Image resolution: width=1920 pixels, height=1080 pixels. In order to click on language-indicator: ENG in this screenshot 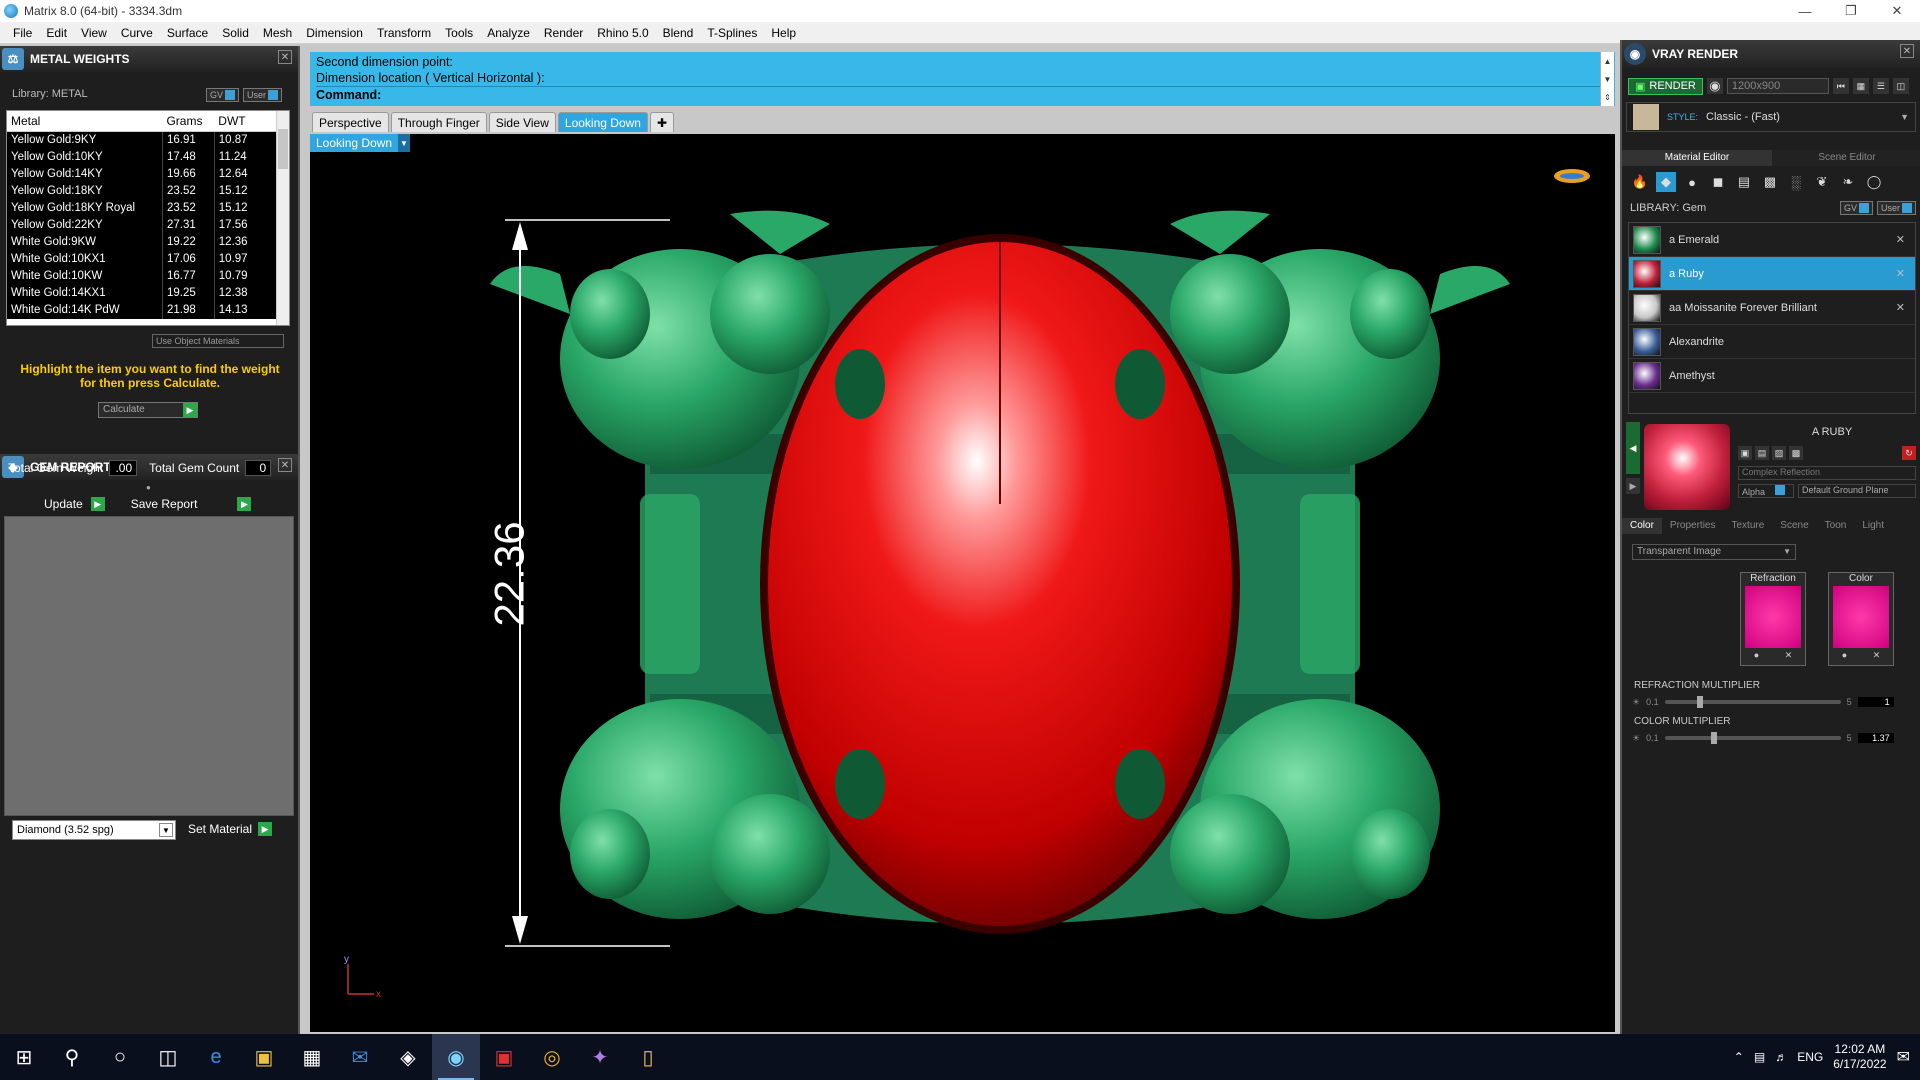, I will do `click(1810, 1057)`.